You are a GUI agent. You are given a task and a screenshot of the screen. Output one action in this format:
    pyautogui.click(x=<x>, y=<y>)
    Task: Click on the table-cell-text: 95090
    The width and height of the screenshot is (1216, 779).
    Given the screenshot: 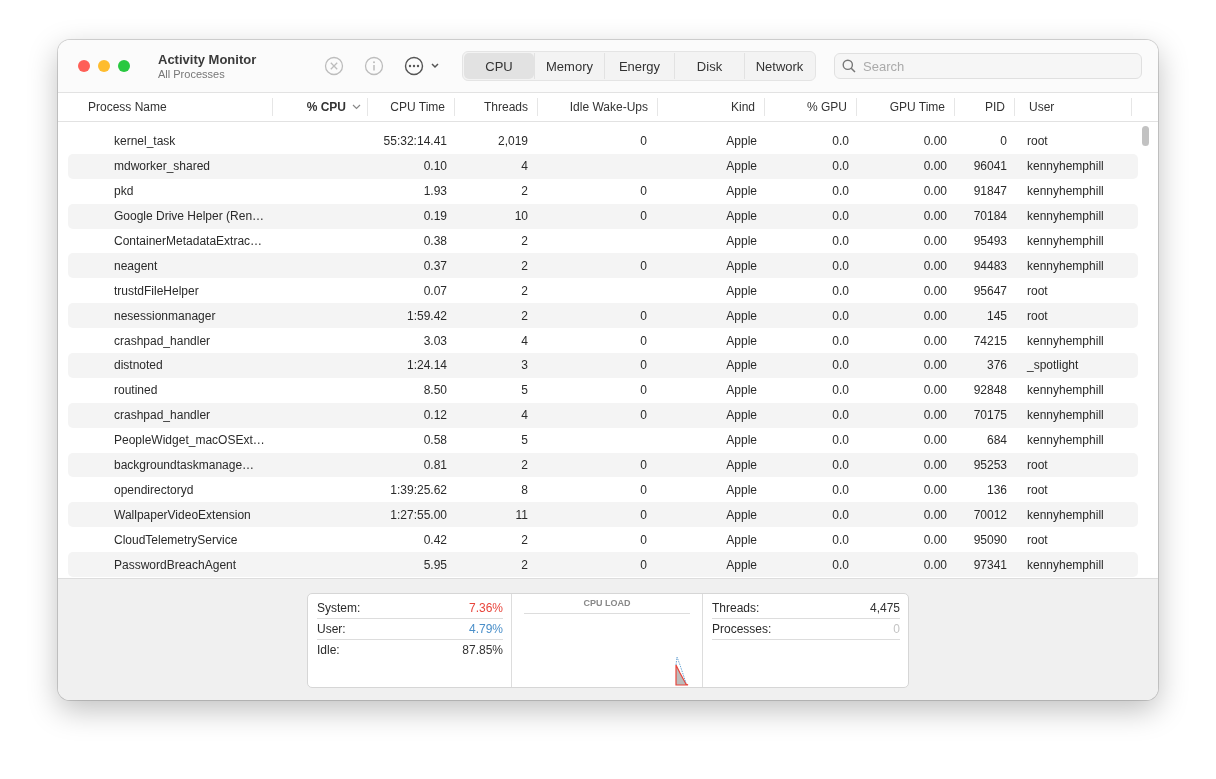 What is the action you would take?
    pyautogui.click(x=990, y=539)
    